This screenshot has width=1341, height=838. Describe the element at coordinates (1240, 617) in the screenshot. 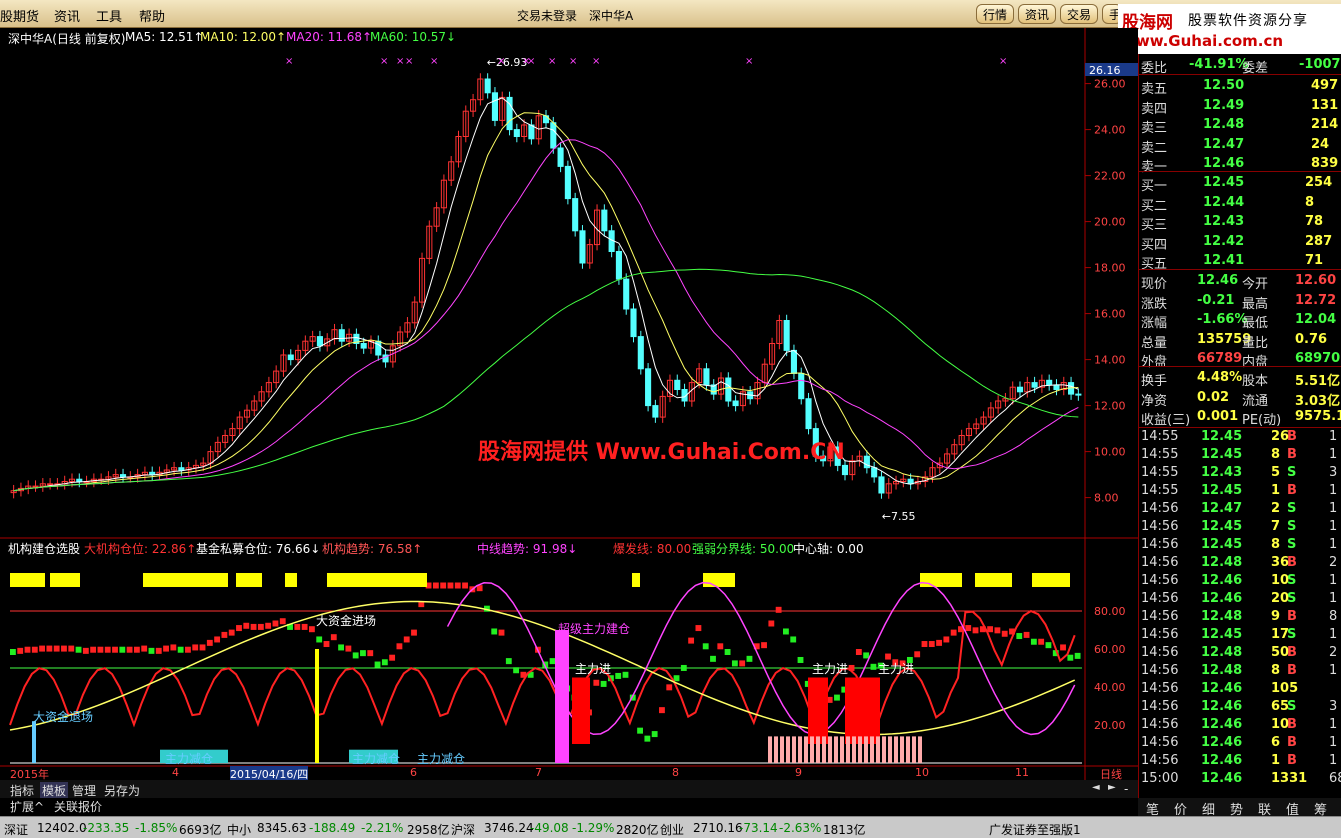

I see `tick-row: 14:56 12.48 9 B 8` at that location.